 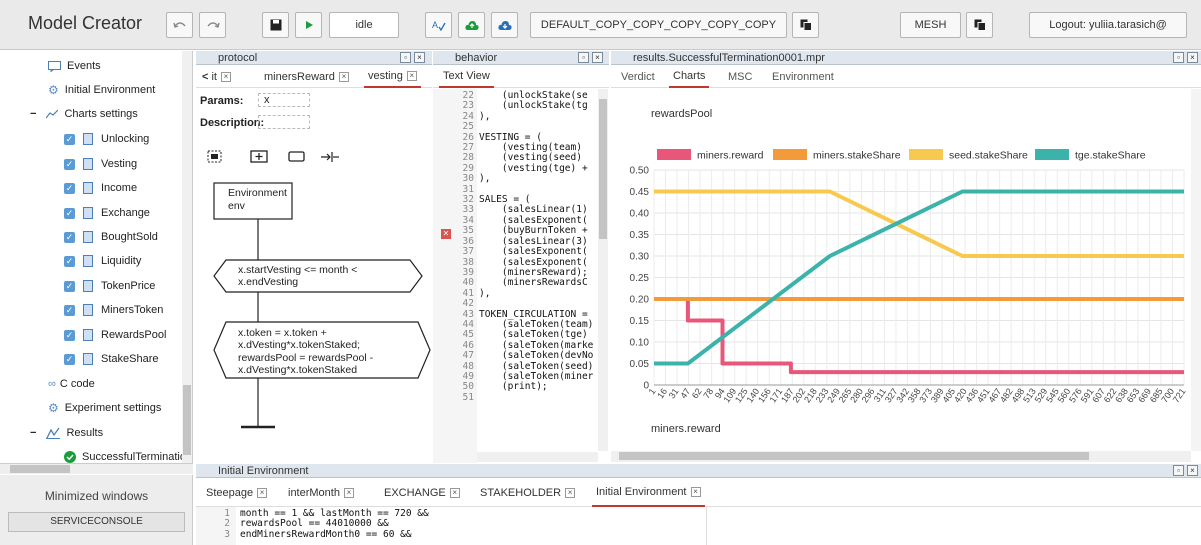 I want to click on tab-it: < it ×, so click(x=216, y=77).